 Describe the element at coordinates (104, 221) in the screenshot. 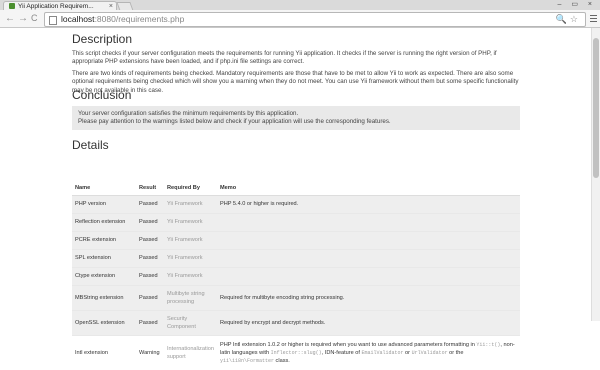

I see `cell-name: Reflection extension` at that location.